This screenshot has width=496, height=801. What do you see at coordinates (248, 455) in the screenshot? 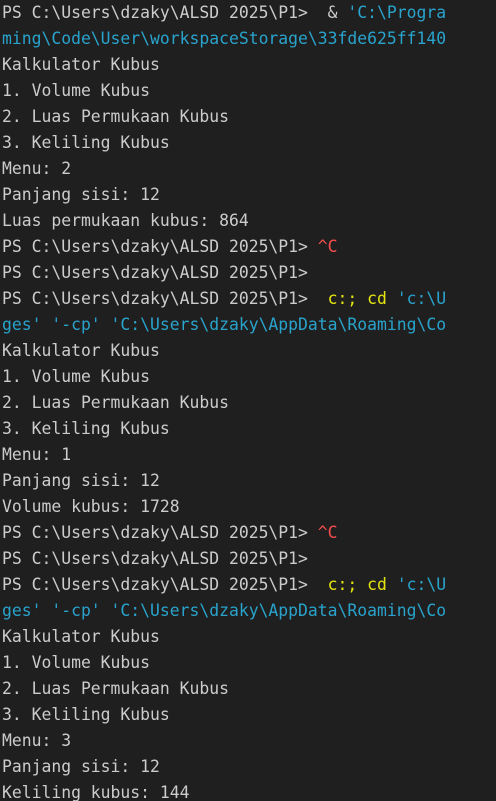
I see `terminal-line: Menu: 1` at bounding box center [248, 455].